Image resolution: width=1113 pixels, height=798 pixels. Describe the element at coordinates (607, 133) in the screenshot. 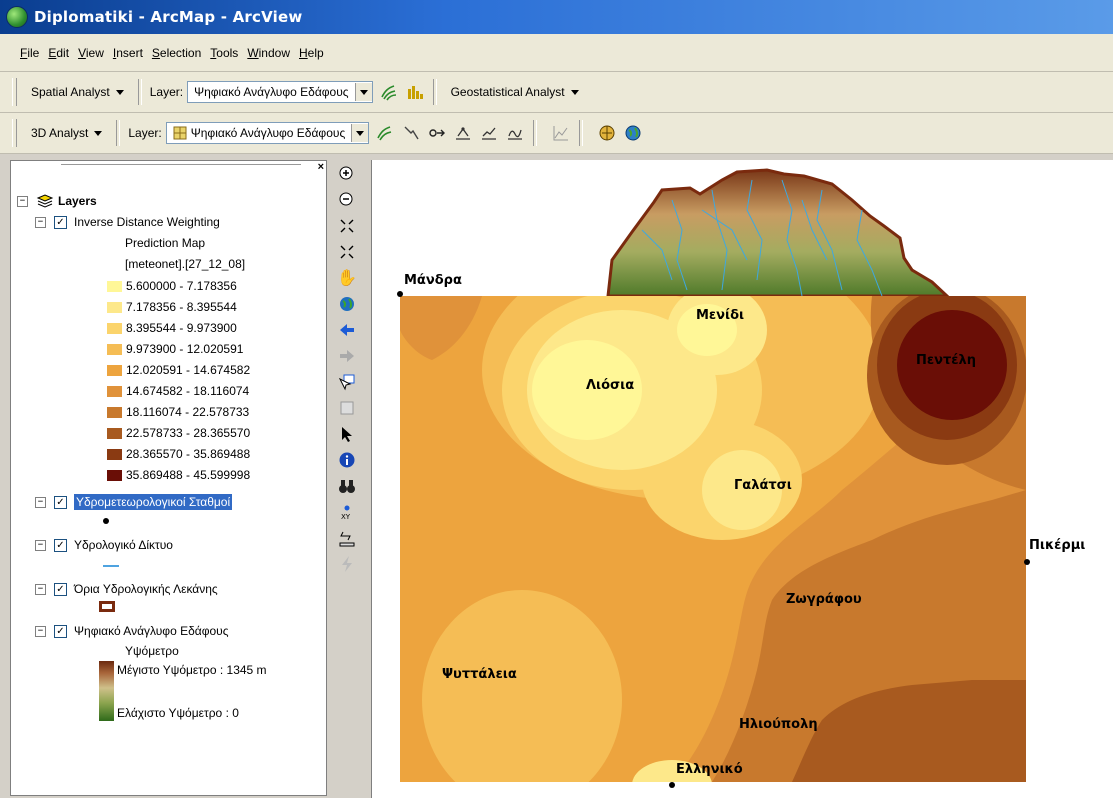

I see `arcscene-icon` at that location.